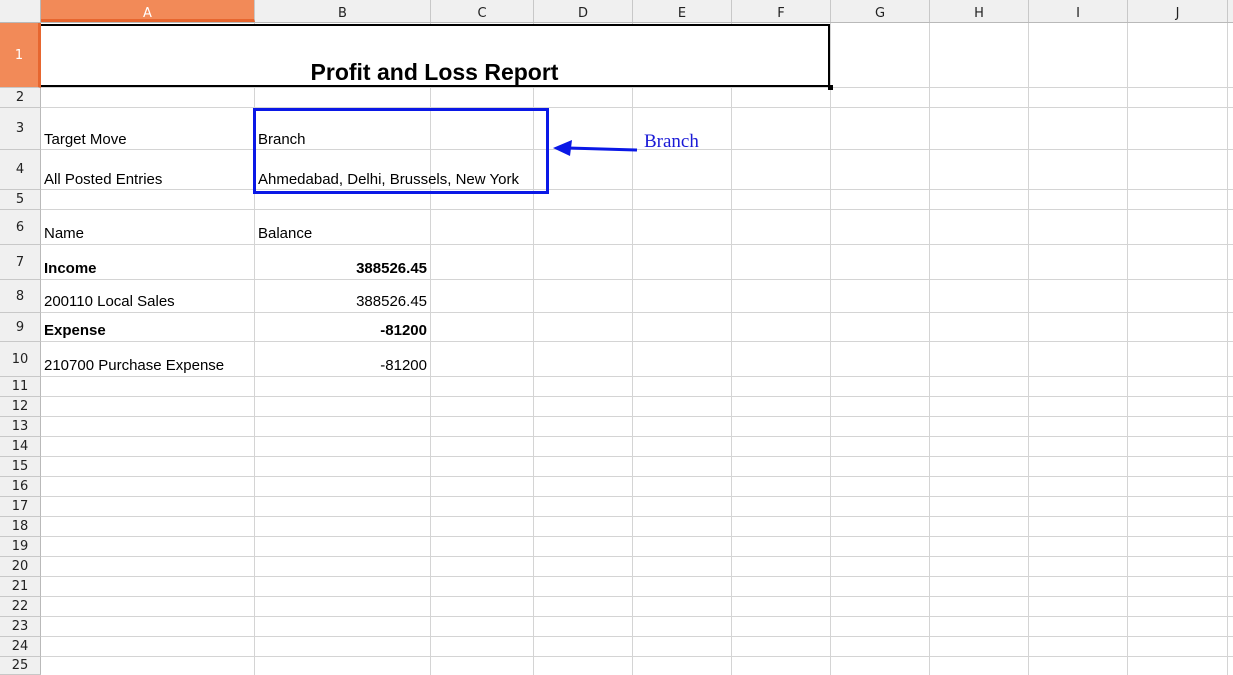  Describe the element at coordinates (20, 227) in the screenshot. I see `row-header-6: 6` at that location.